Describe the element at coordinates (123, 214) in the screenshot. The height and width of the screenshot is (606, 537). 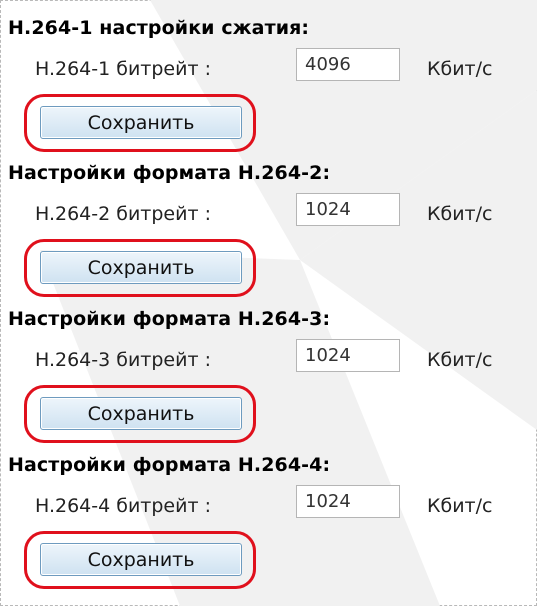
I see `bitrate-label: H.264-2 битрейт :` at that location.